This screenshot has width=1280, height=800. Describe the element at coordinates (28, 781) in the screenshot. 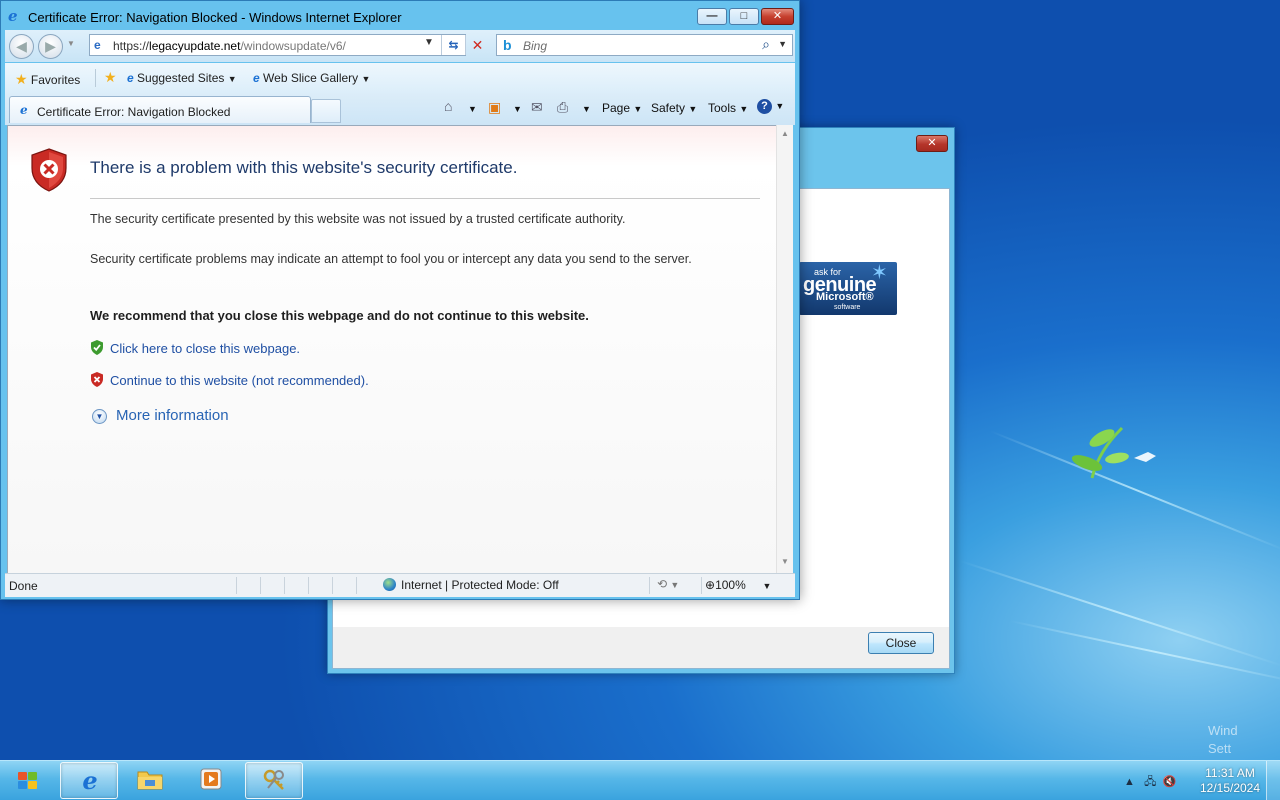

I see `start-button-windows-logo-icon` at that location.